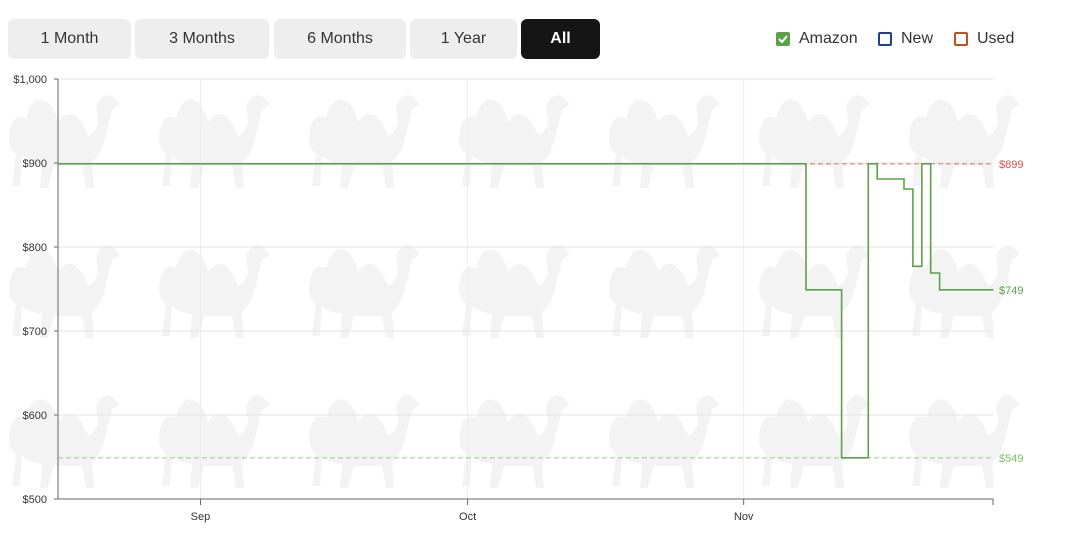  Describe the element at coordinates (340, 39) in the screenshot. I see `range-button-6-months: 6 Months` at that location.